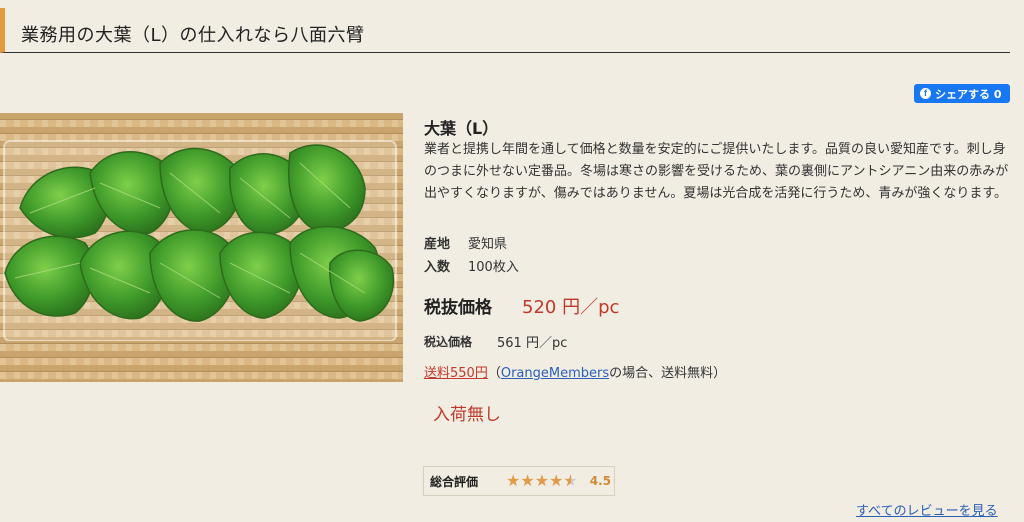 This screenshot has width=1024, height=522. Describe the element at coordinates (448, 342) in the screenshot. I see `tax-price-label: 税込価格` at that location.